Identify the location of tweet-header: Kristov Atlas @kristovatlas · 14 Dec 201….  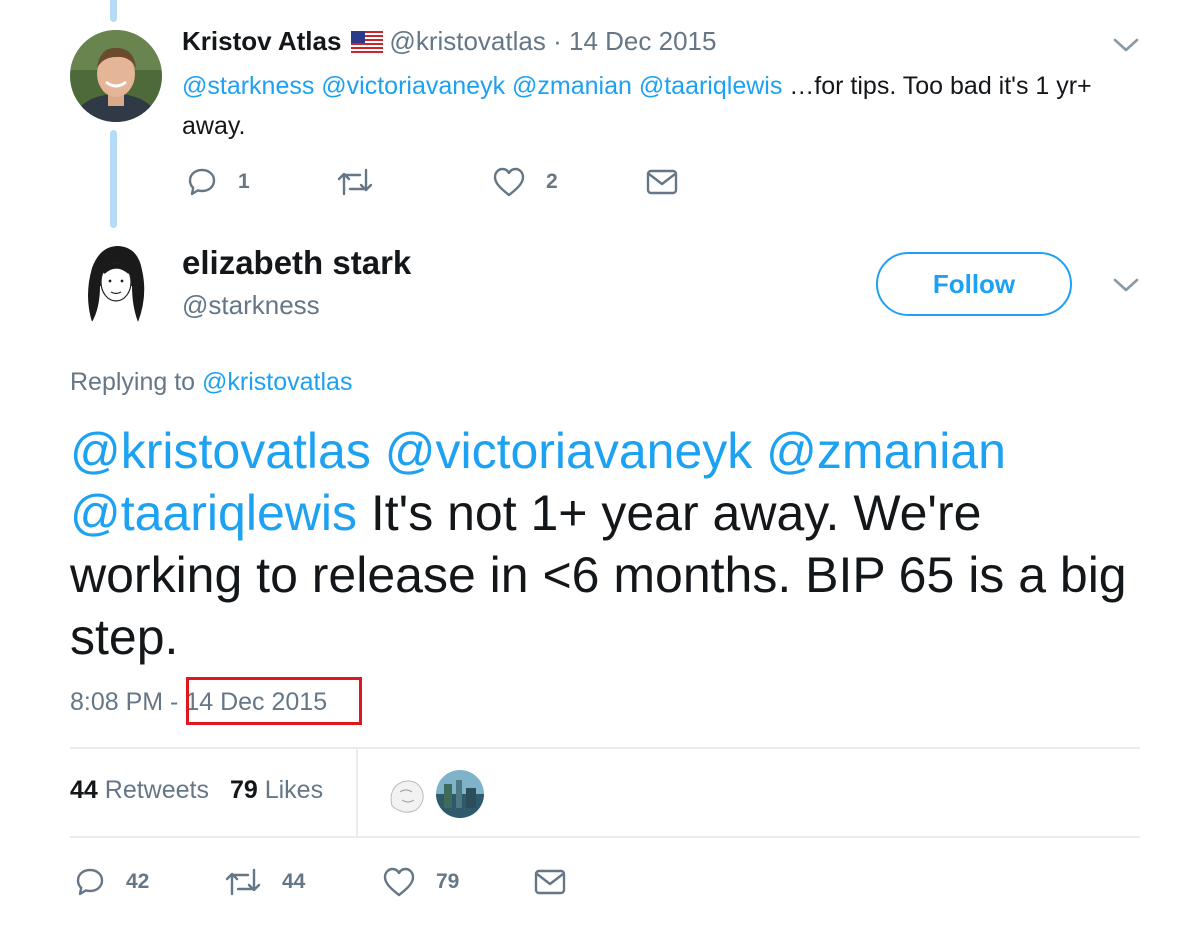
(449, 43).